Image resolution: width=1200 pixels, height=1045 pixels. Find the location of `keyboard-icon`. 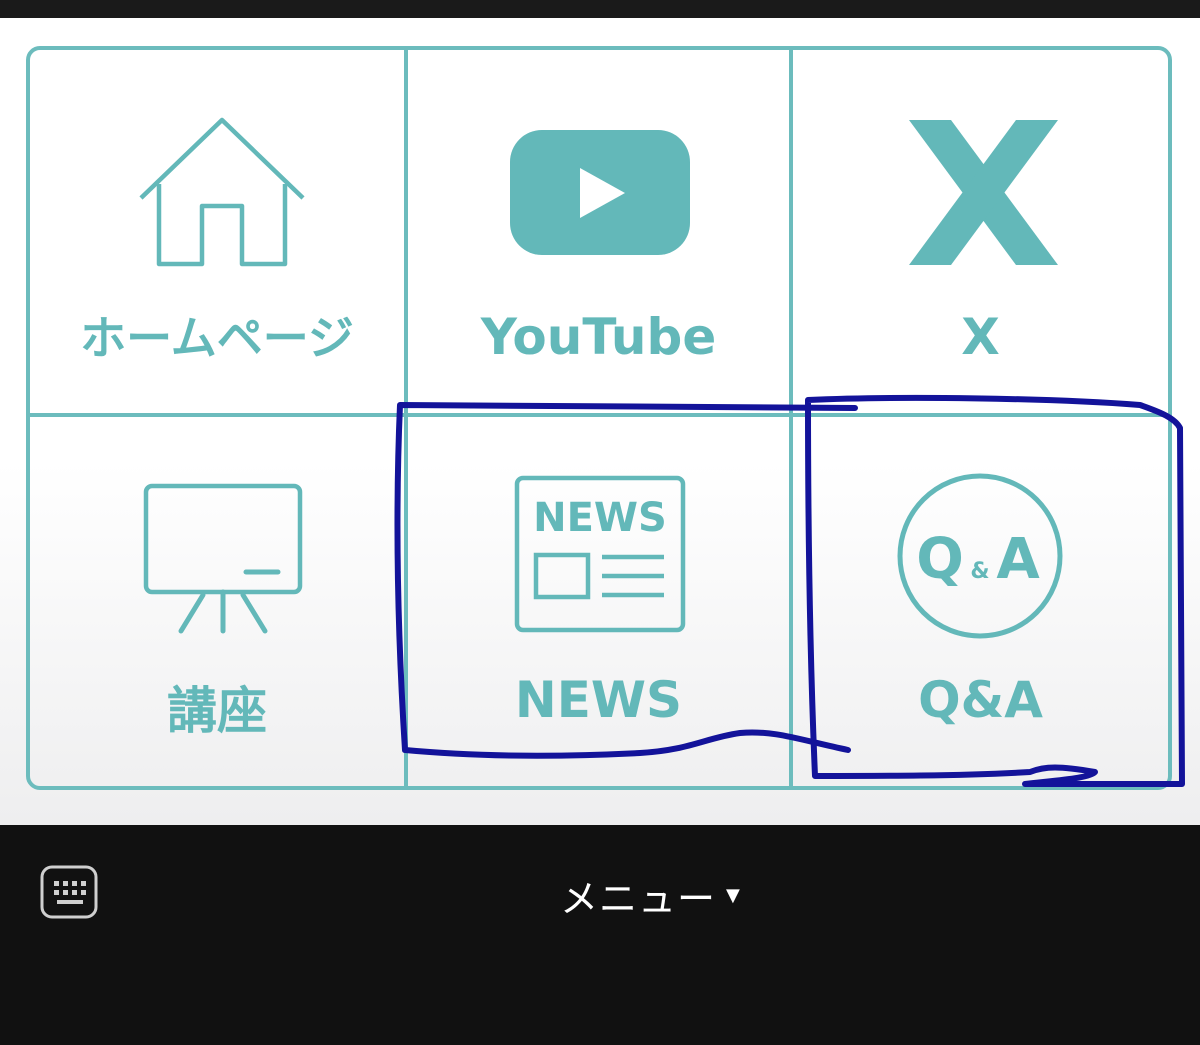

keyboard-icon is located at coordinates (69, 892).